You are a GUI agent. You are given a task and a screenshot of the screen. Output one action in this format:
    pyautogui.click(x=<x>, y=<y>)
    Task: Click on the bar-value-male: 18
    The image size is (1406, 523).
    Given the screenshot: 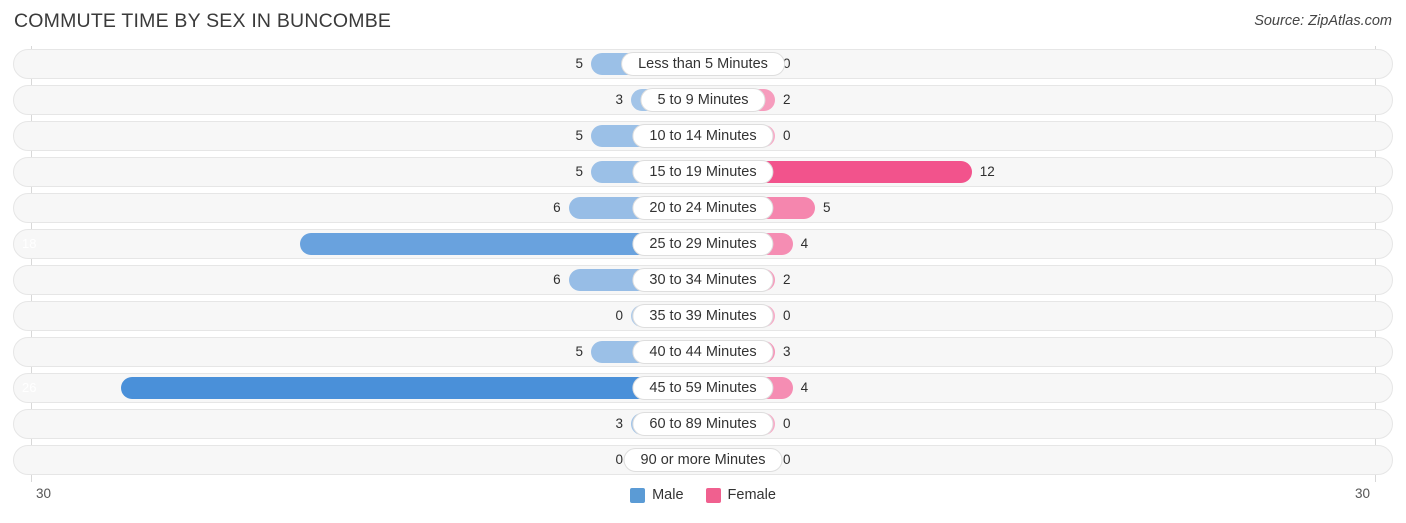 What is the action you would take?
    pyautogui.click(x=29, y=243)
    